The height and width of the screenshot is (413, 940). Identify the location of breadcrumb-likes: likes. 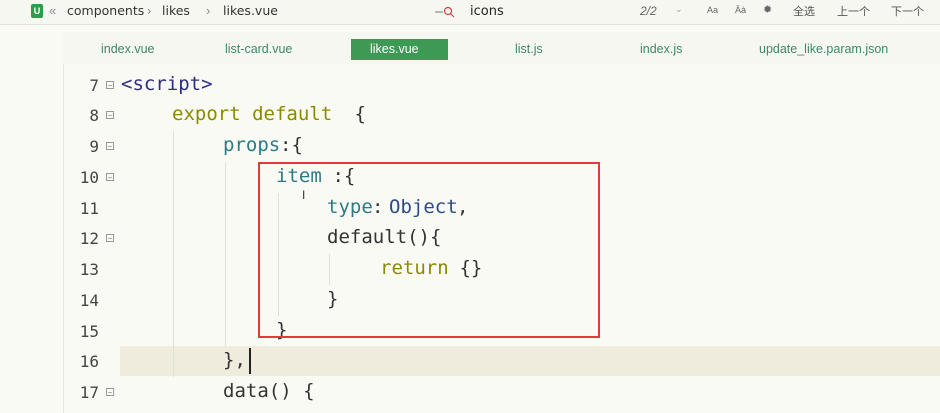
(176, 10).